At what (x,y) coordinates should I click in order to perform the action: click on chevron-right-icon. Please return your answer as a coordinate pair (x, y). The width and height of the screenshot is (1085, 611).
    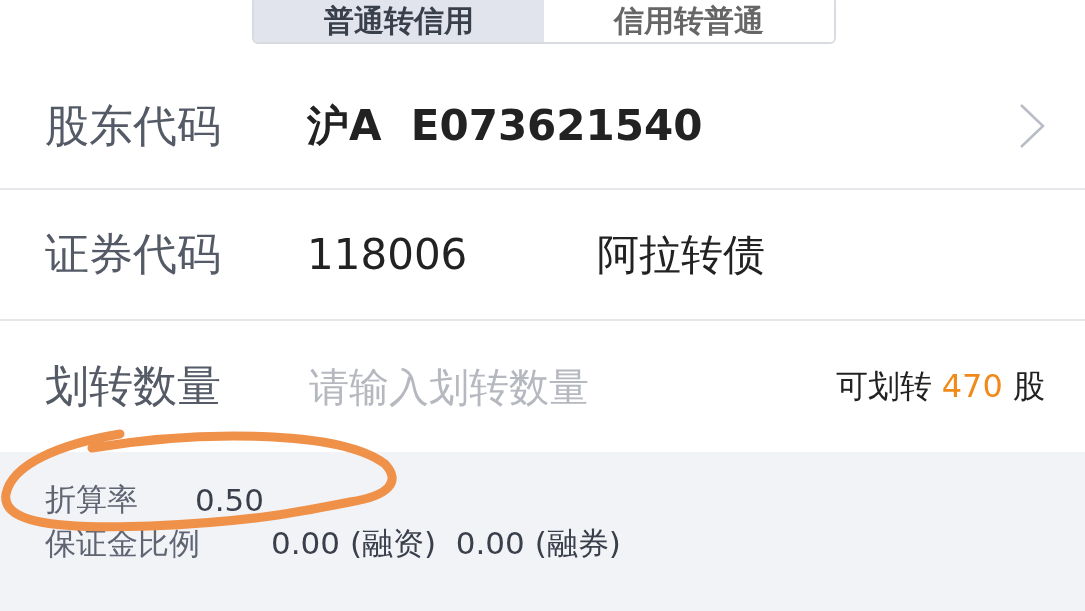
    Looking at the image, I should click on (1032, 126).